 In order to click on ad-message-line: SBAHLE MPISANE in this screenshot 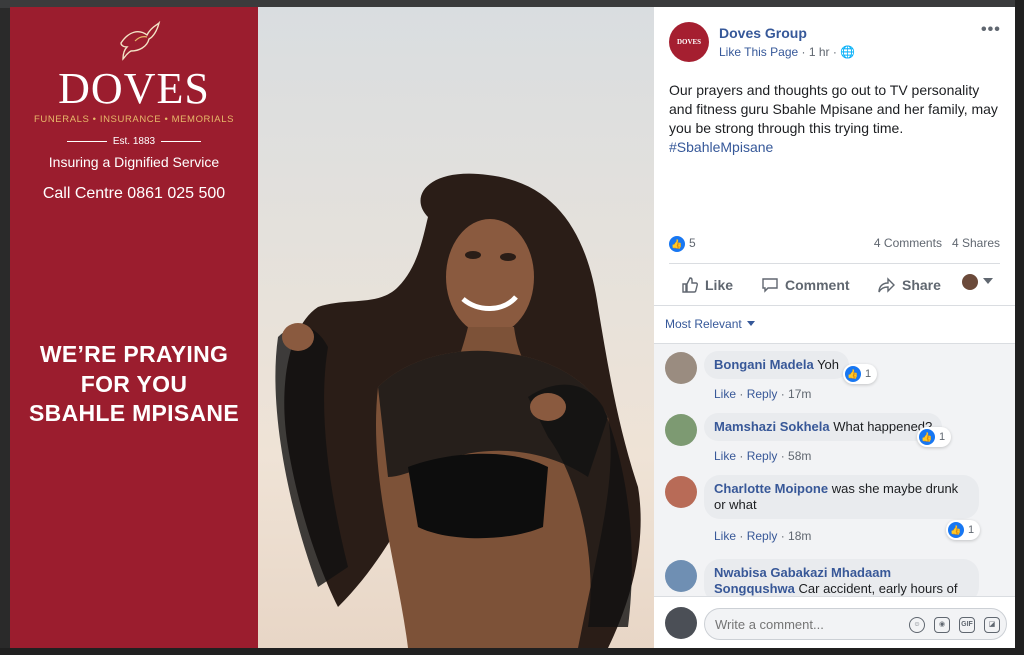, I will do `click(134, 413)`.